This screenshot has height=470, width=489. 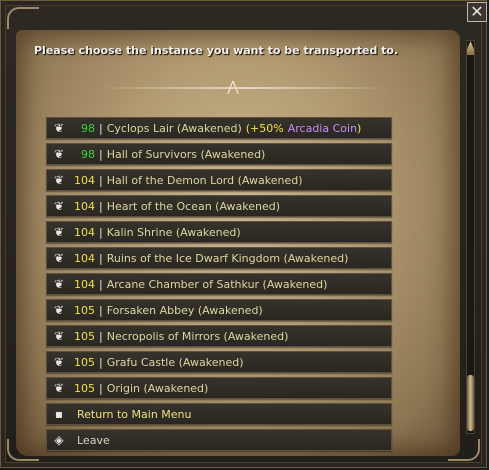 I want to click on instance-option: ❦ 104 | Kalin Shrine (Awakened), so click(x=219, y=232).